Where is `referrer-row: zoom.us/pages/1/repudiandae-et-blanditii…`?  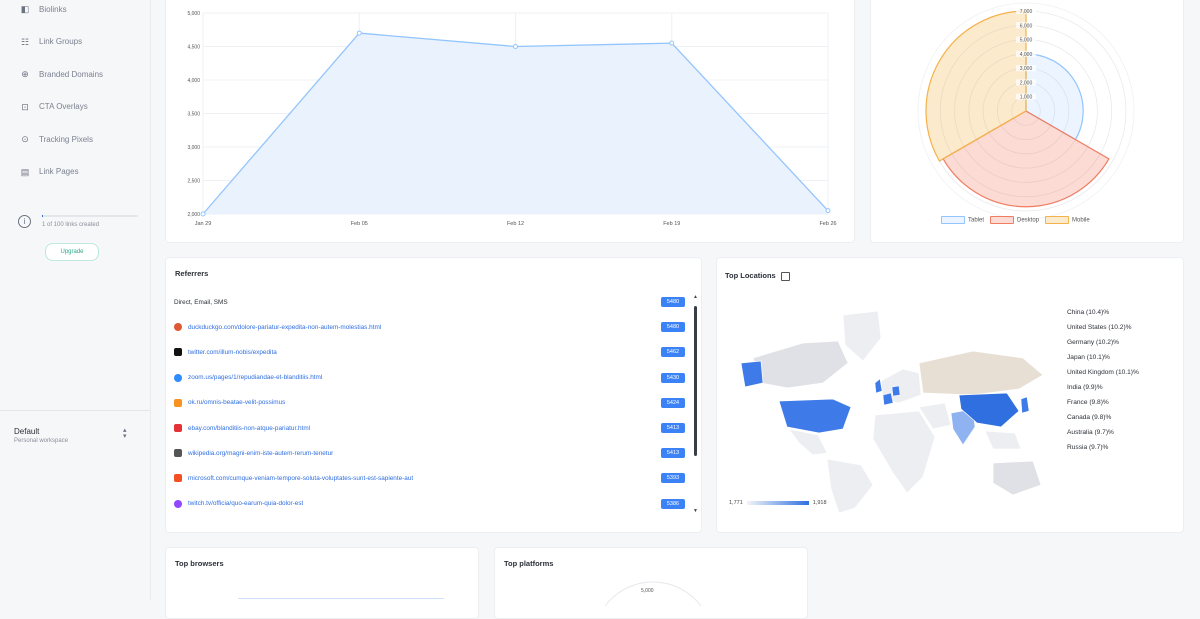 referrer-row: zoom.us/pages/1/repudiandae-et-blanditii… is located at coordinates (429, 378).